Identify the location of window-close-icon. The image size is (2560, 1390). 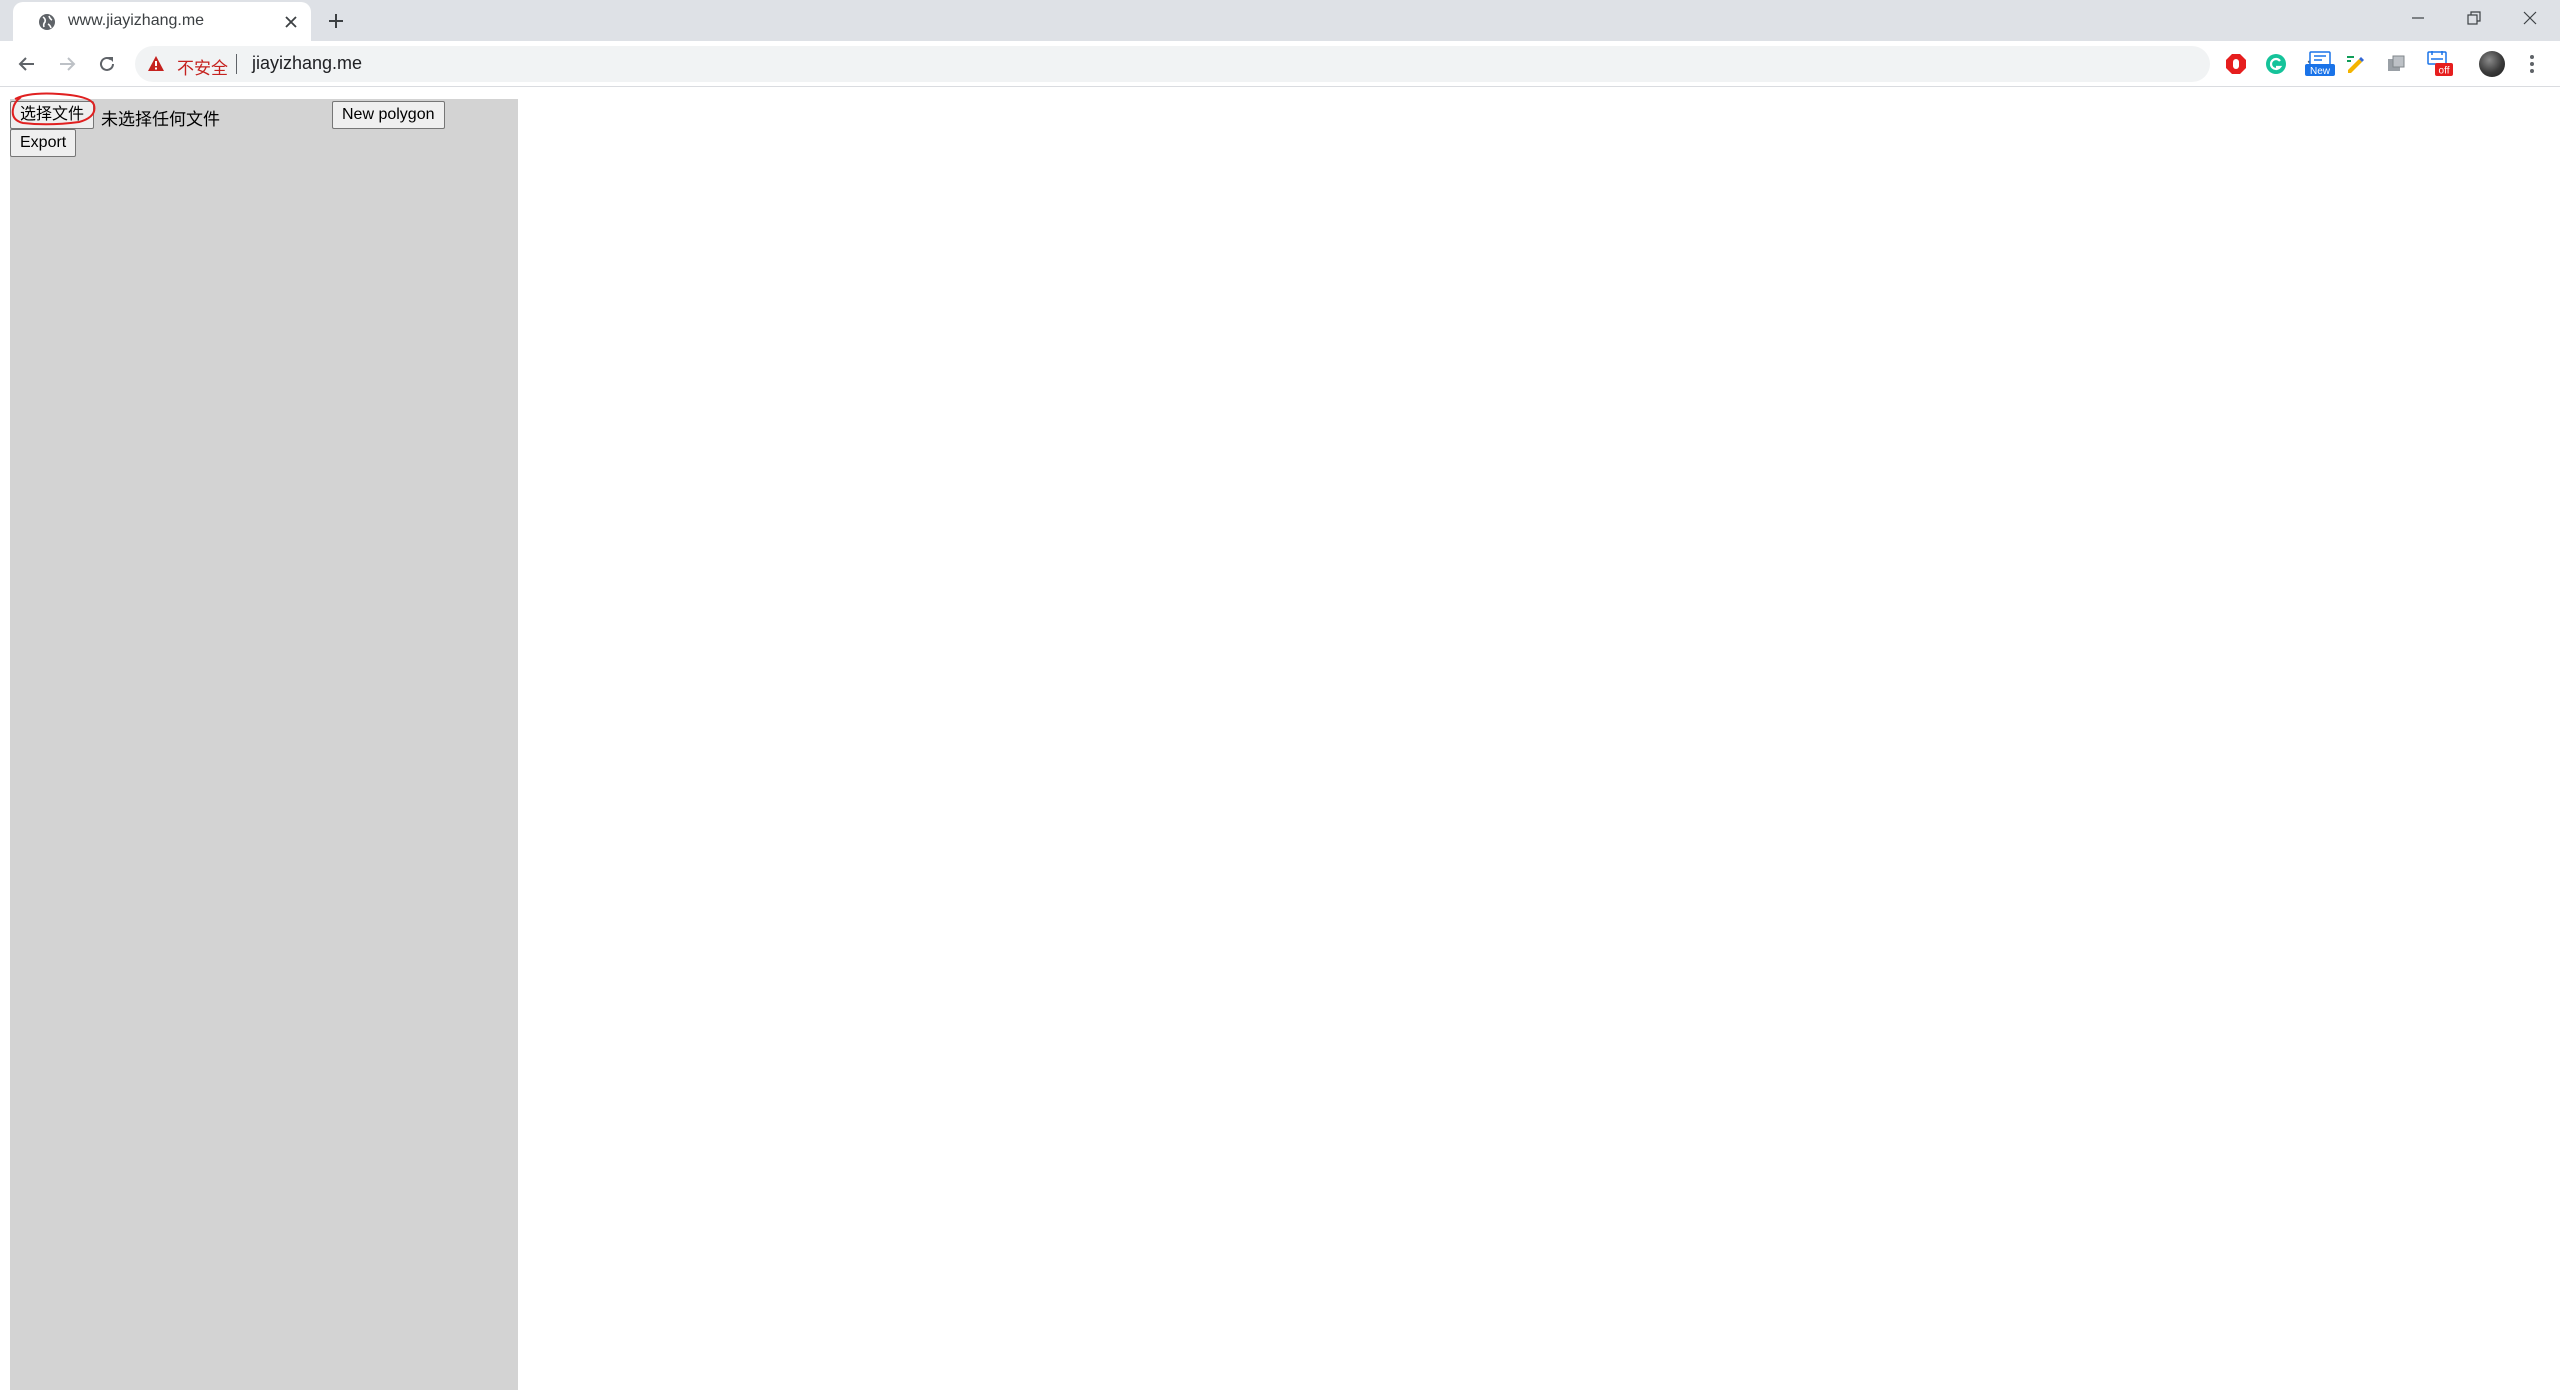
(2530, 18).